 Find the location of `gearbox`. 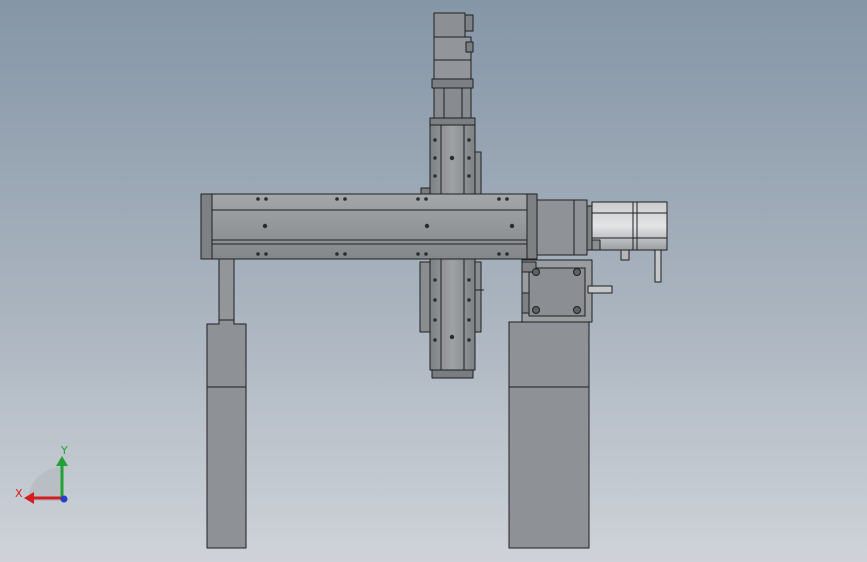

gearbox is located at coordinates (567, 291).